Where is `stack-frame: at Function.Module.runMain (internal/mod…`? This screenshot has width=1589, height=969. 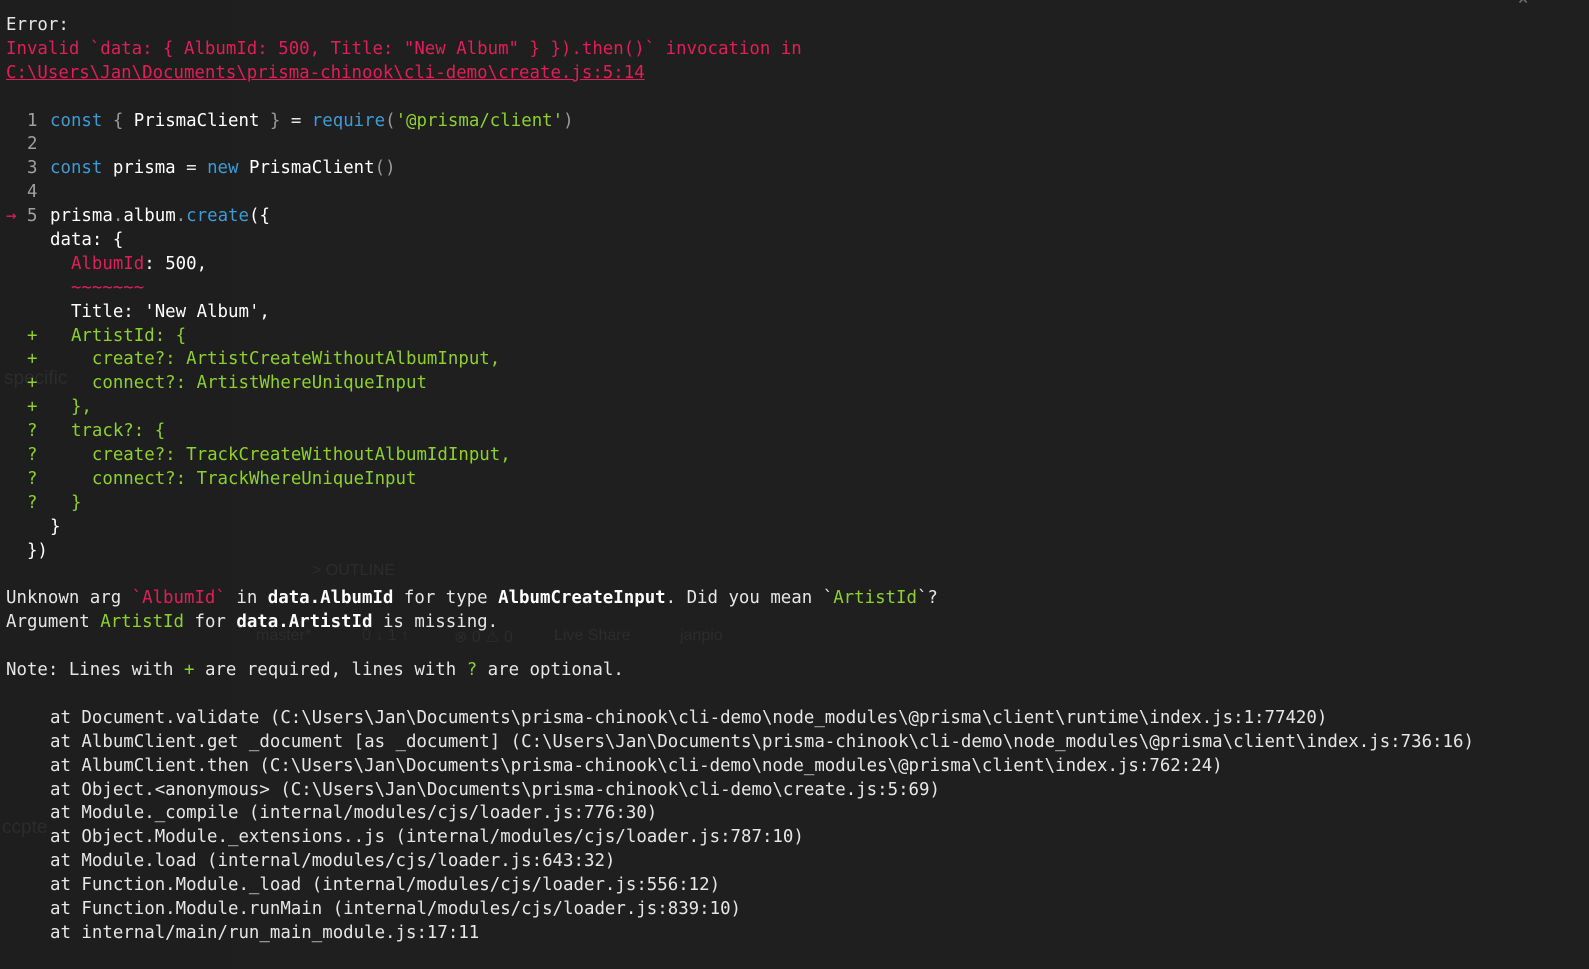 stack-frame: at Function.Module.runMain (internal/mod… is located at coordinates (396, 908).